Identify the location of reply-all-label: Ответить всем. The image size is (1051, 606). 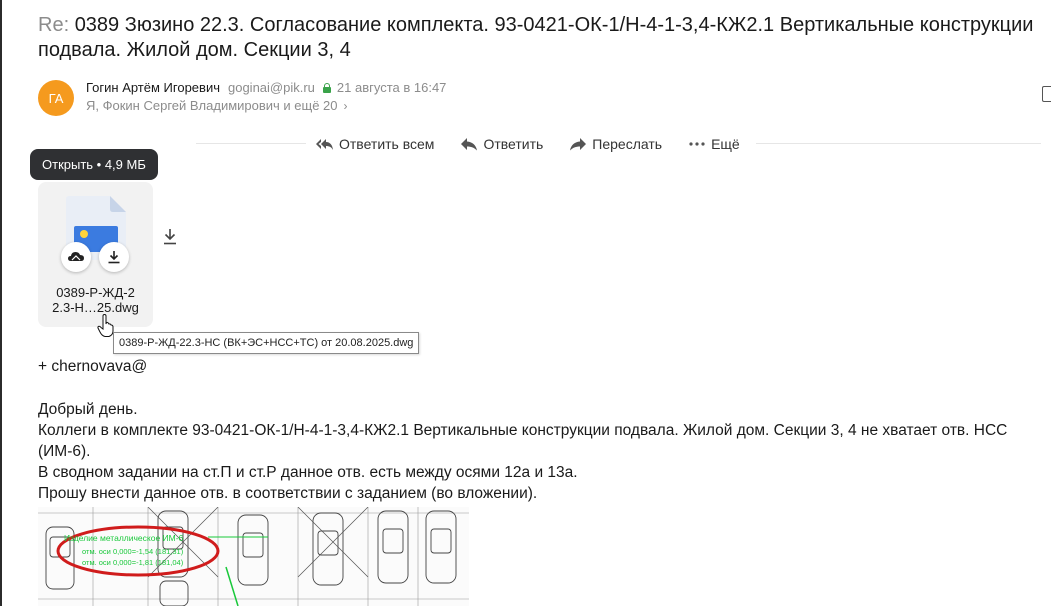
(387, 144).